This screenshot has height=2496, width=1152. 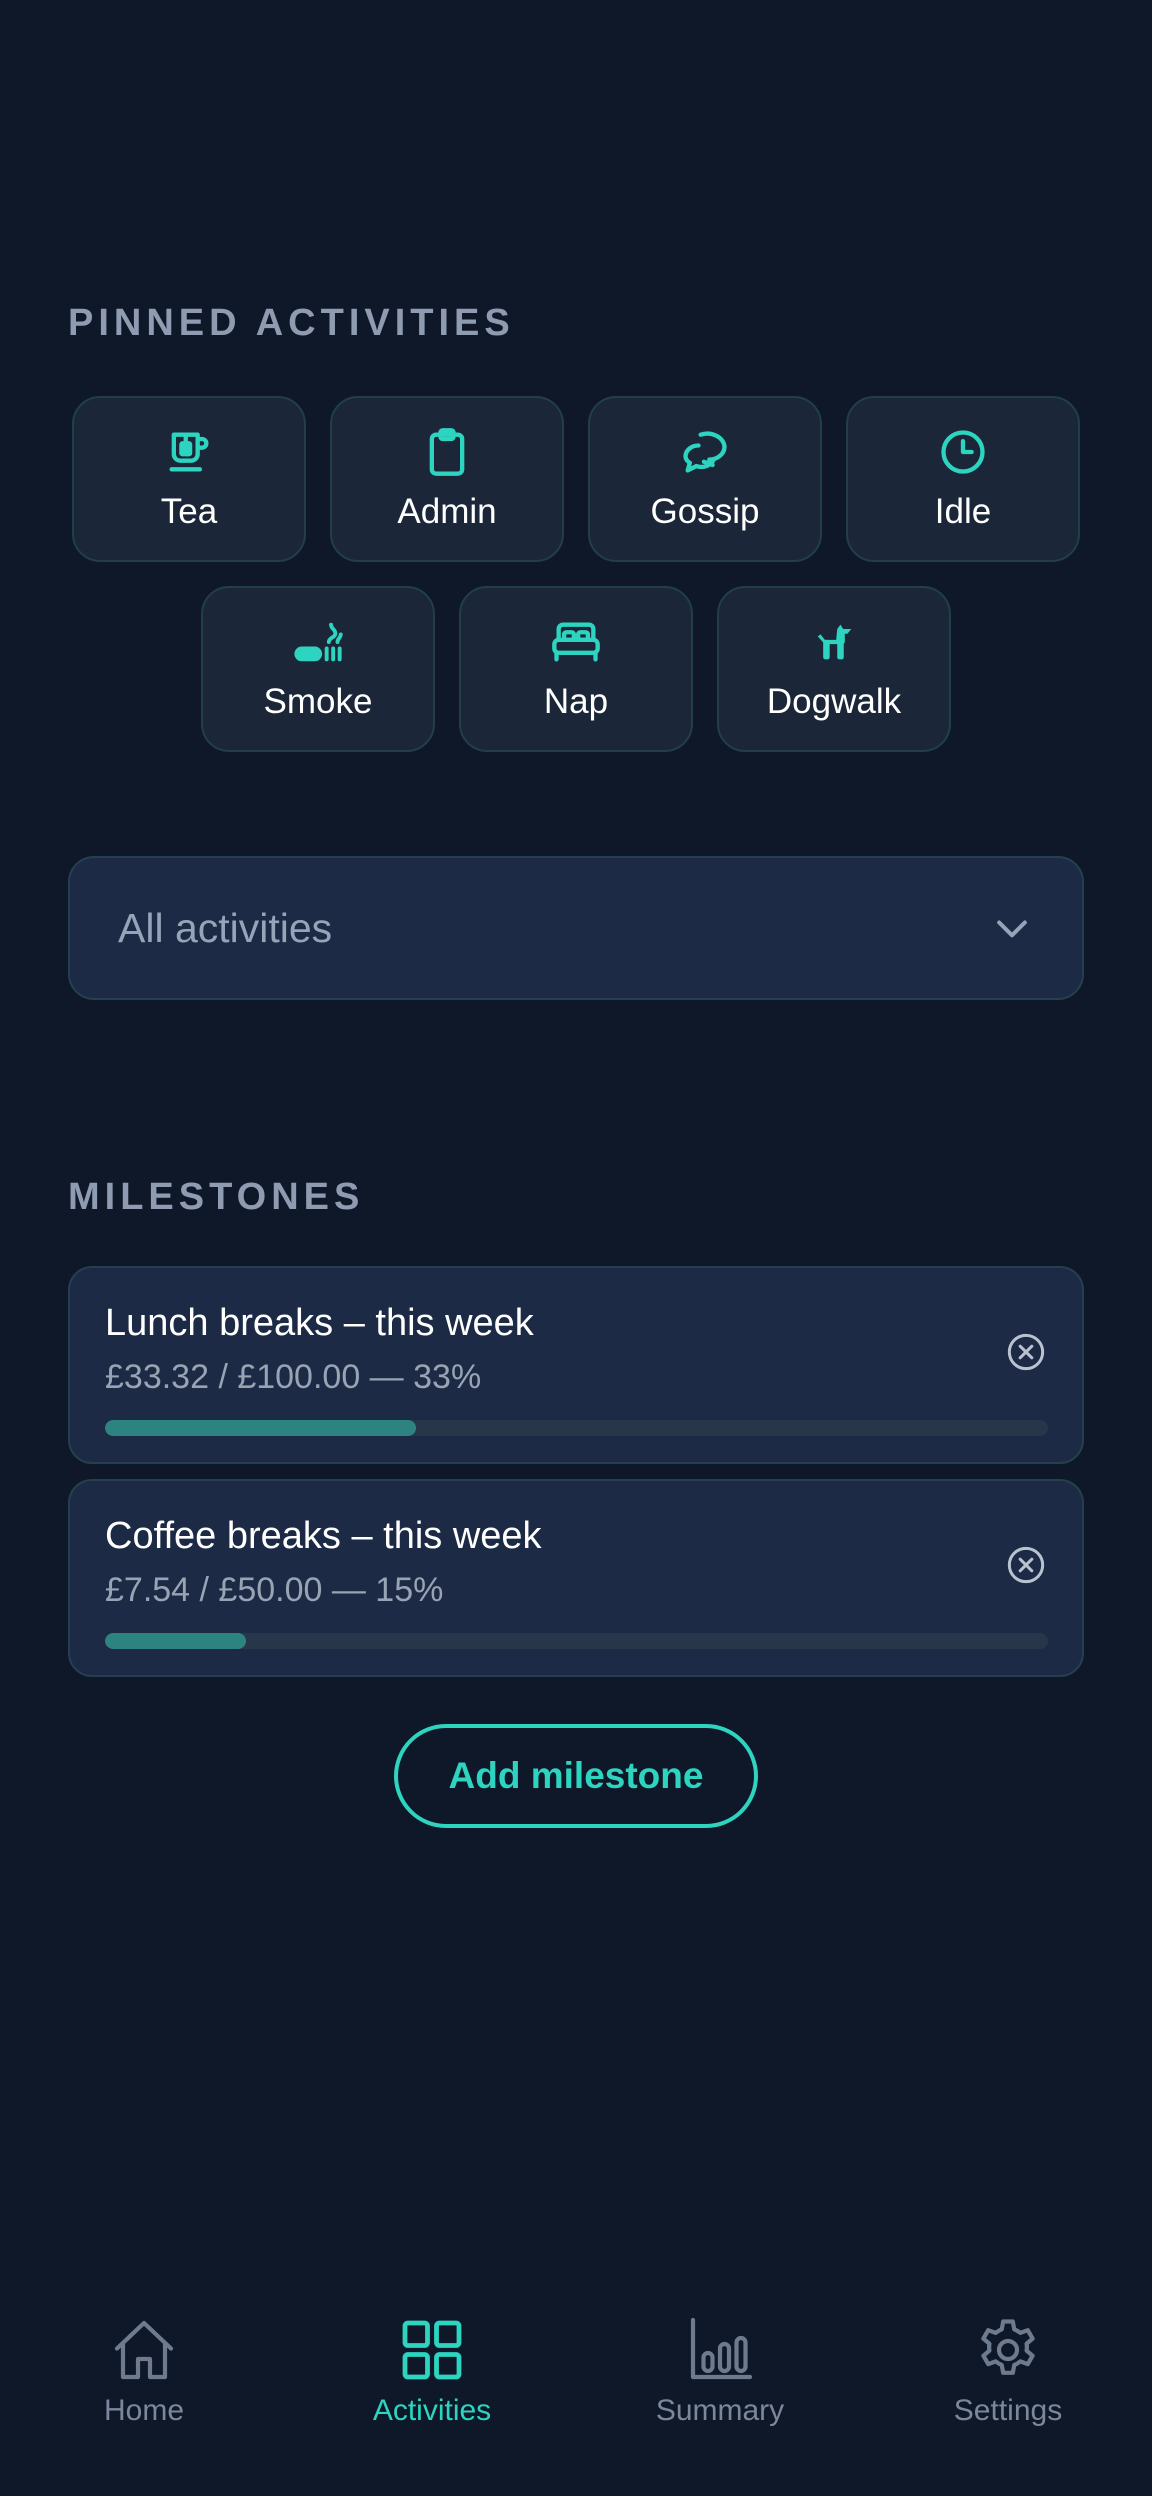 What do you see at coordinates (1008, 2410) in the screenshot?
I see `nav-label: Settings` at bounding box center [1008, 2410].